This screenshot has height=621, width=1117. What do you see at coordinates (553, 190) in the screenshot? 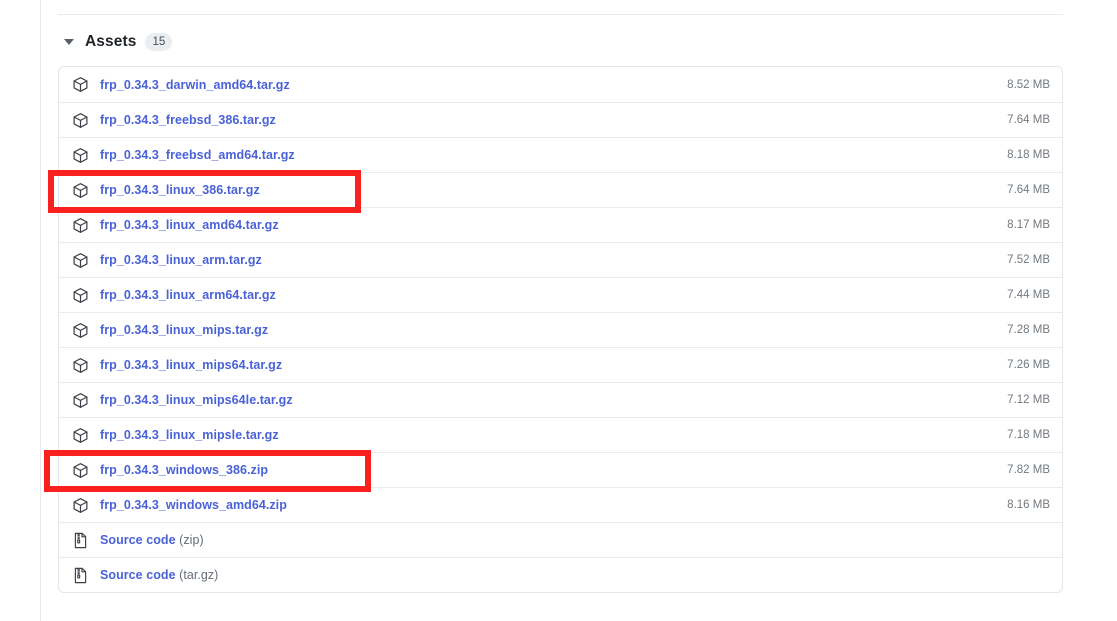
I see `asset-name-link: frp_0.34.3_linux_386.tar.gz` at bounding box center [553, 190].